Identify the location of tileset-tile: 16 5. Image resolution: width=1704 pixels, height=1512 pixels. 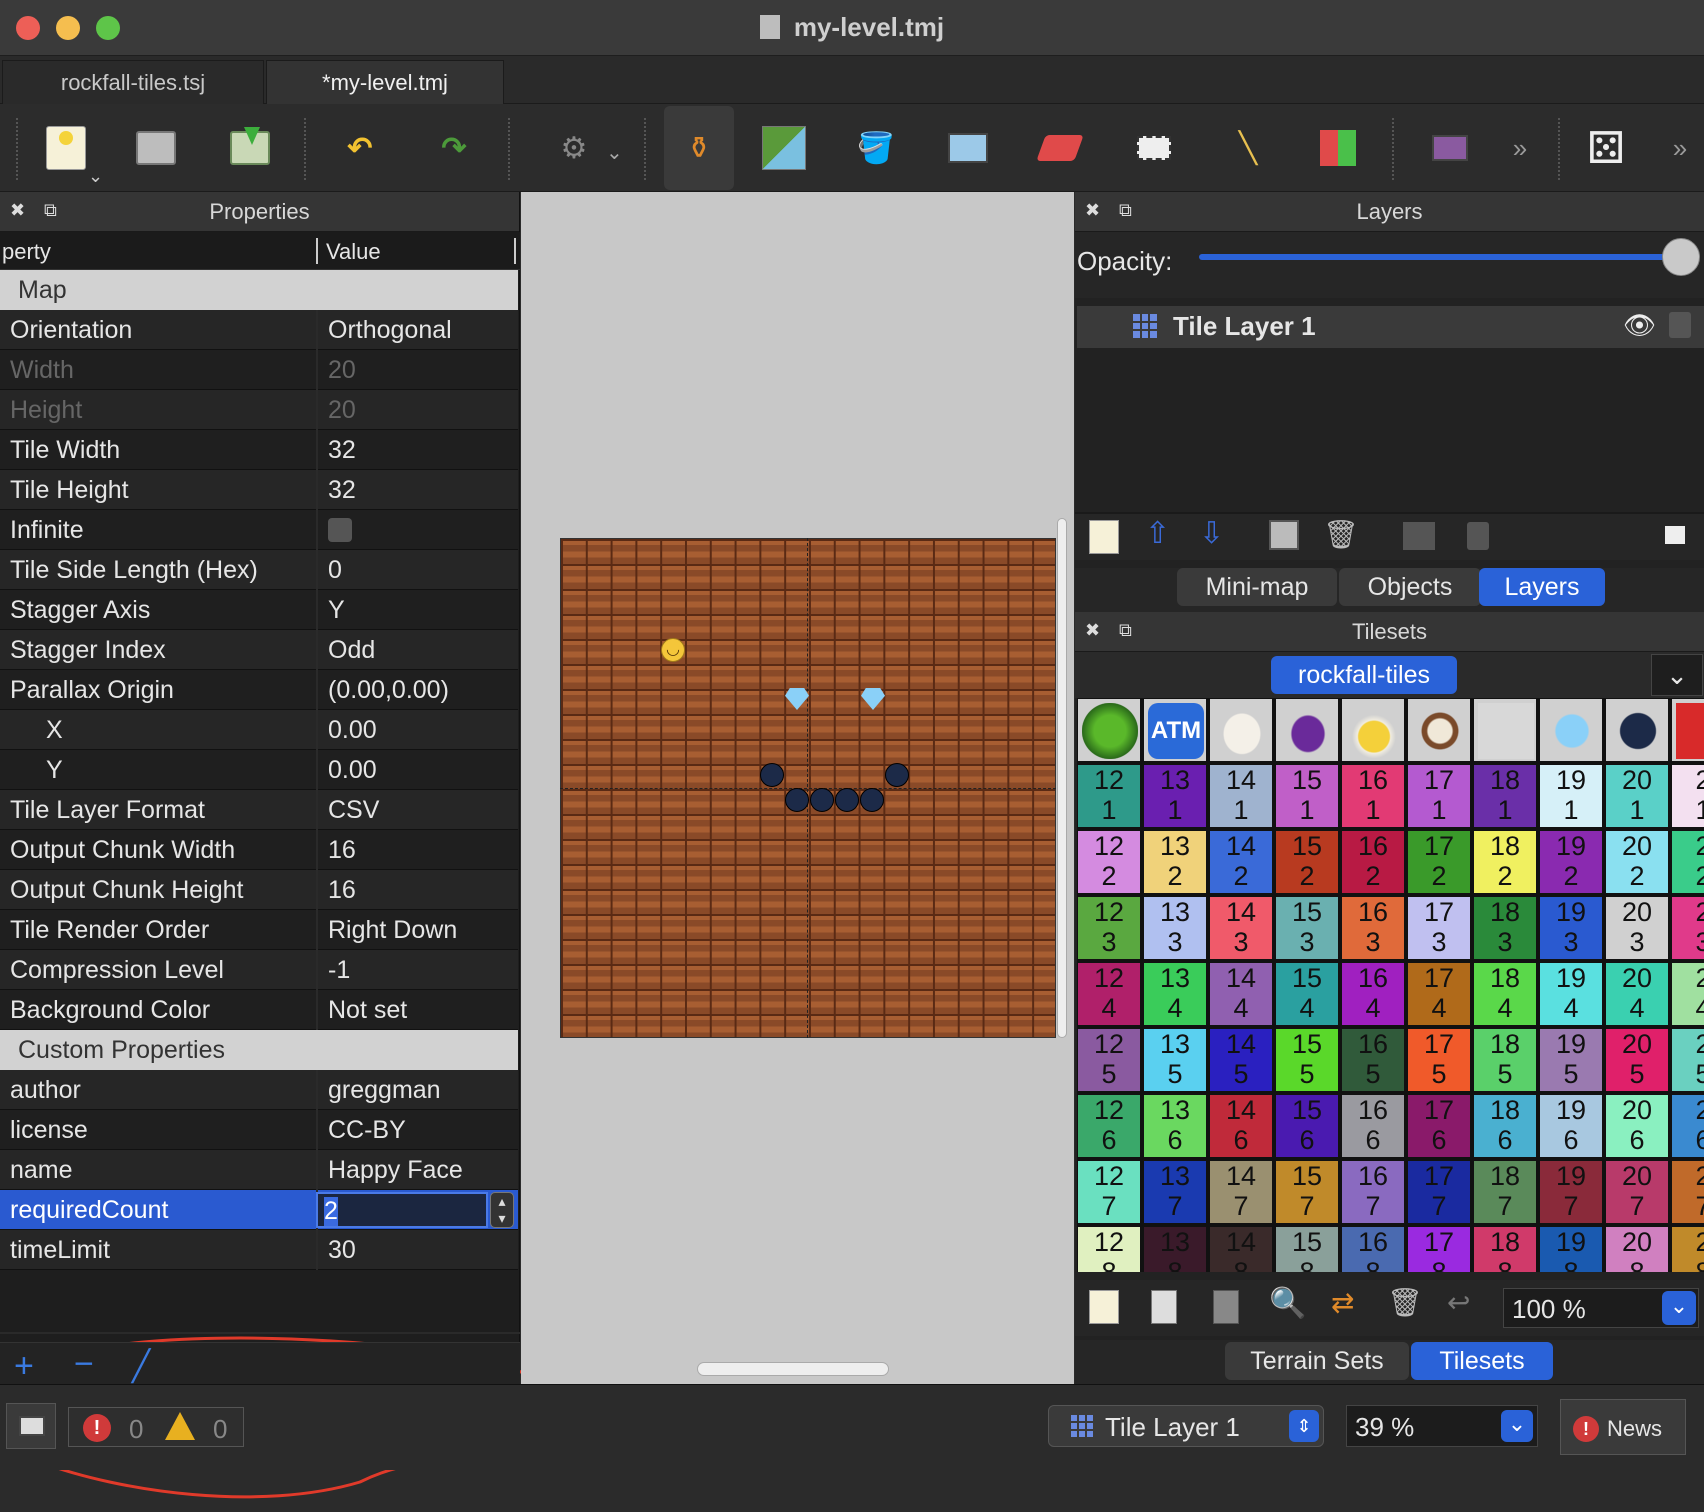
(1373, 1060).